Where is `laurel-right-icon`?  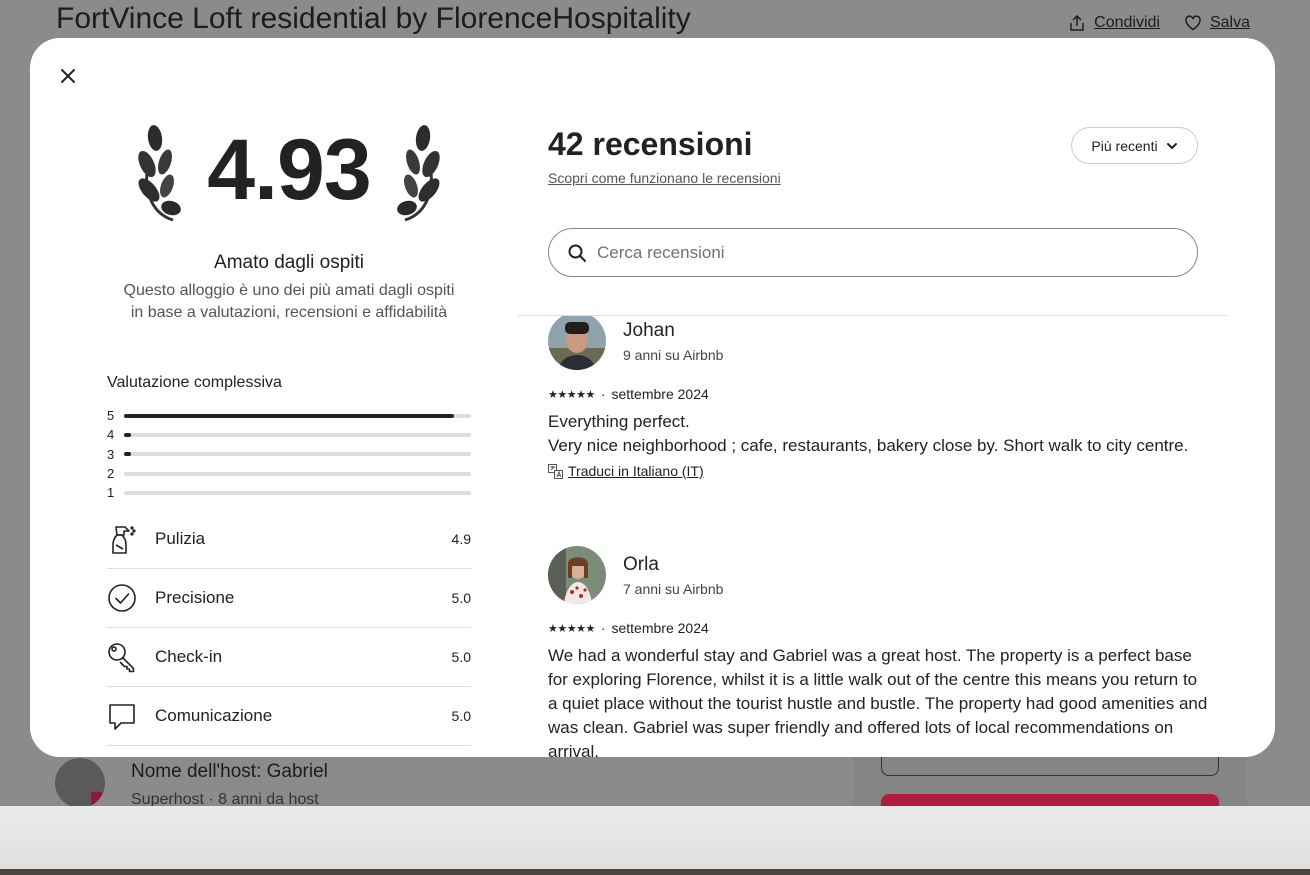
laurel-right-icon is located at coordinates (418, 173).